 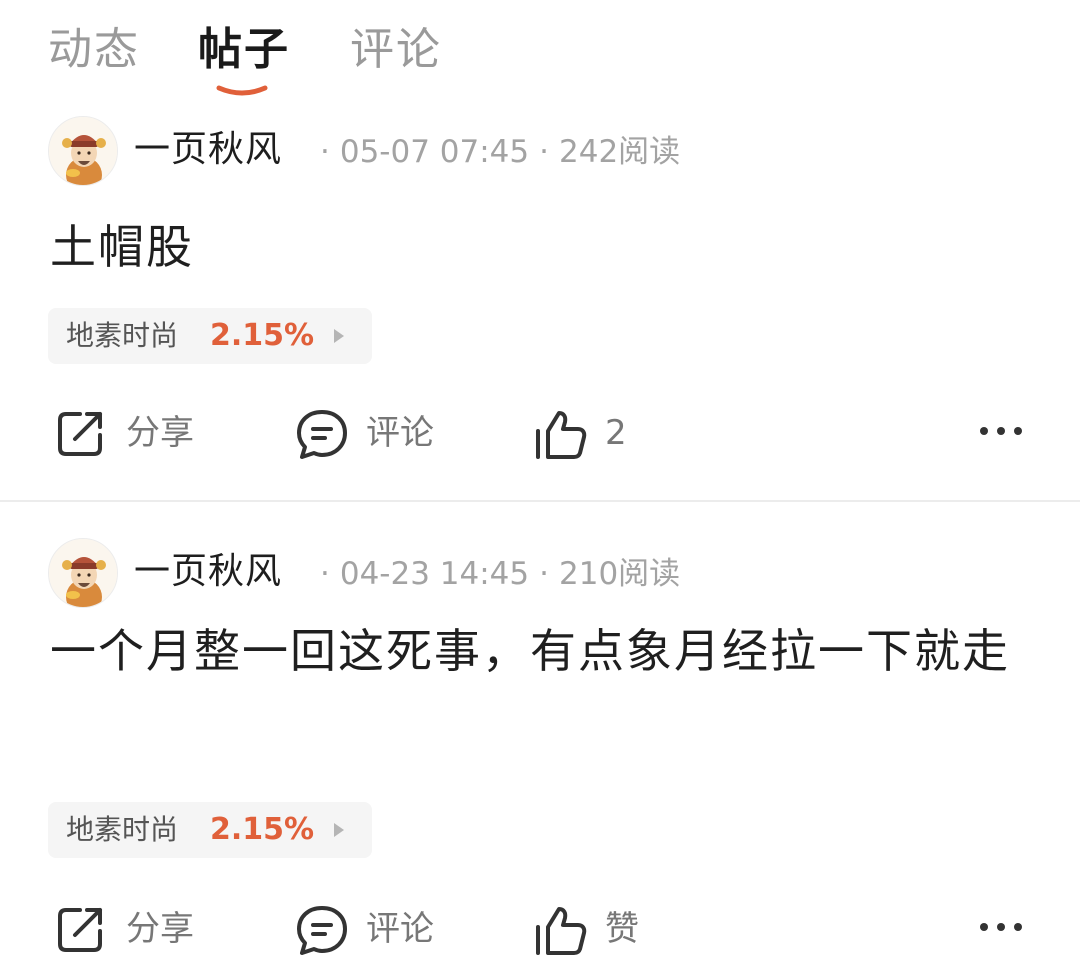 What do you see at coordinates (94, 50) in the screenshot?
I see `tab-dynamics: 动态` at bounding box center [94, 50].